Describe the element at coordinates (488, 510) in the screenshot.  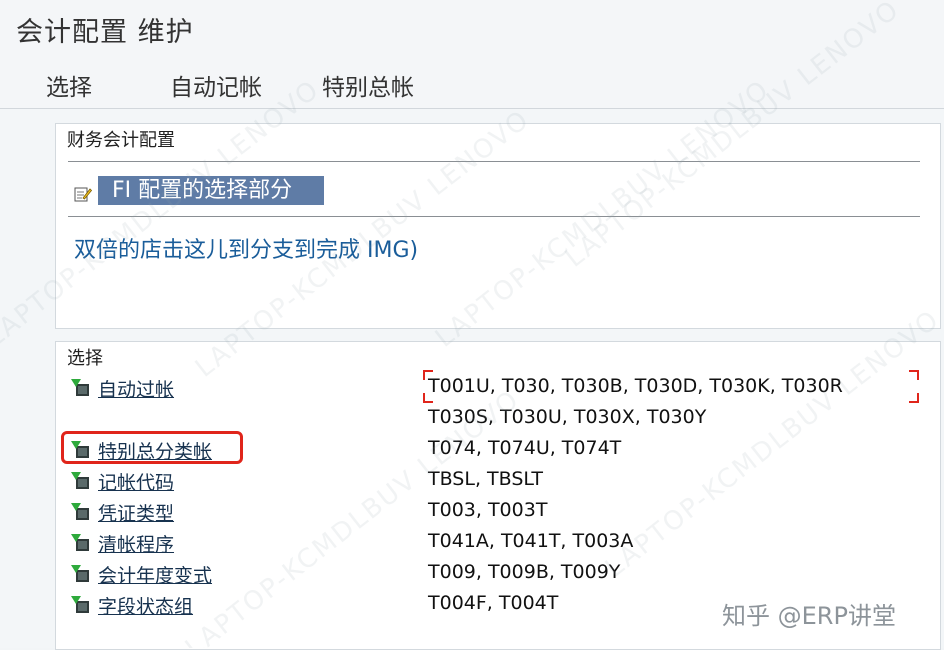
I see `tables-document-types: T003, T003T` at that location.